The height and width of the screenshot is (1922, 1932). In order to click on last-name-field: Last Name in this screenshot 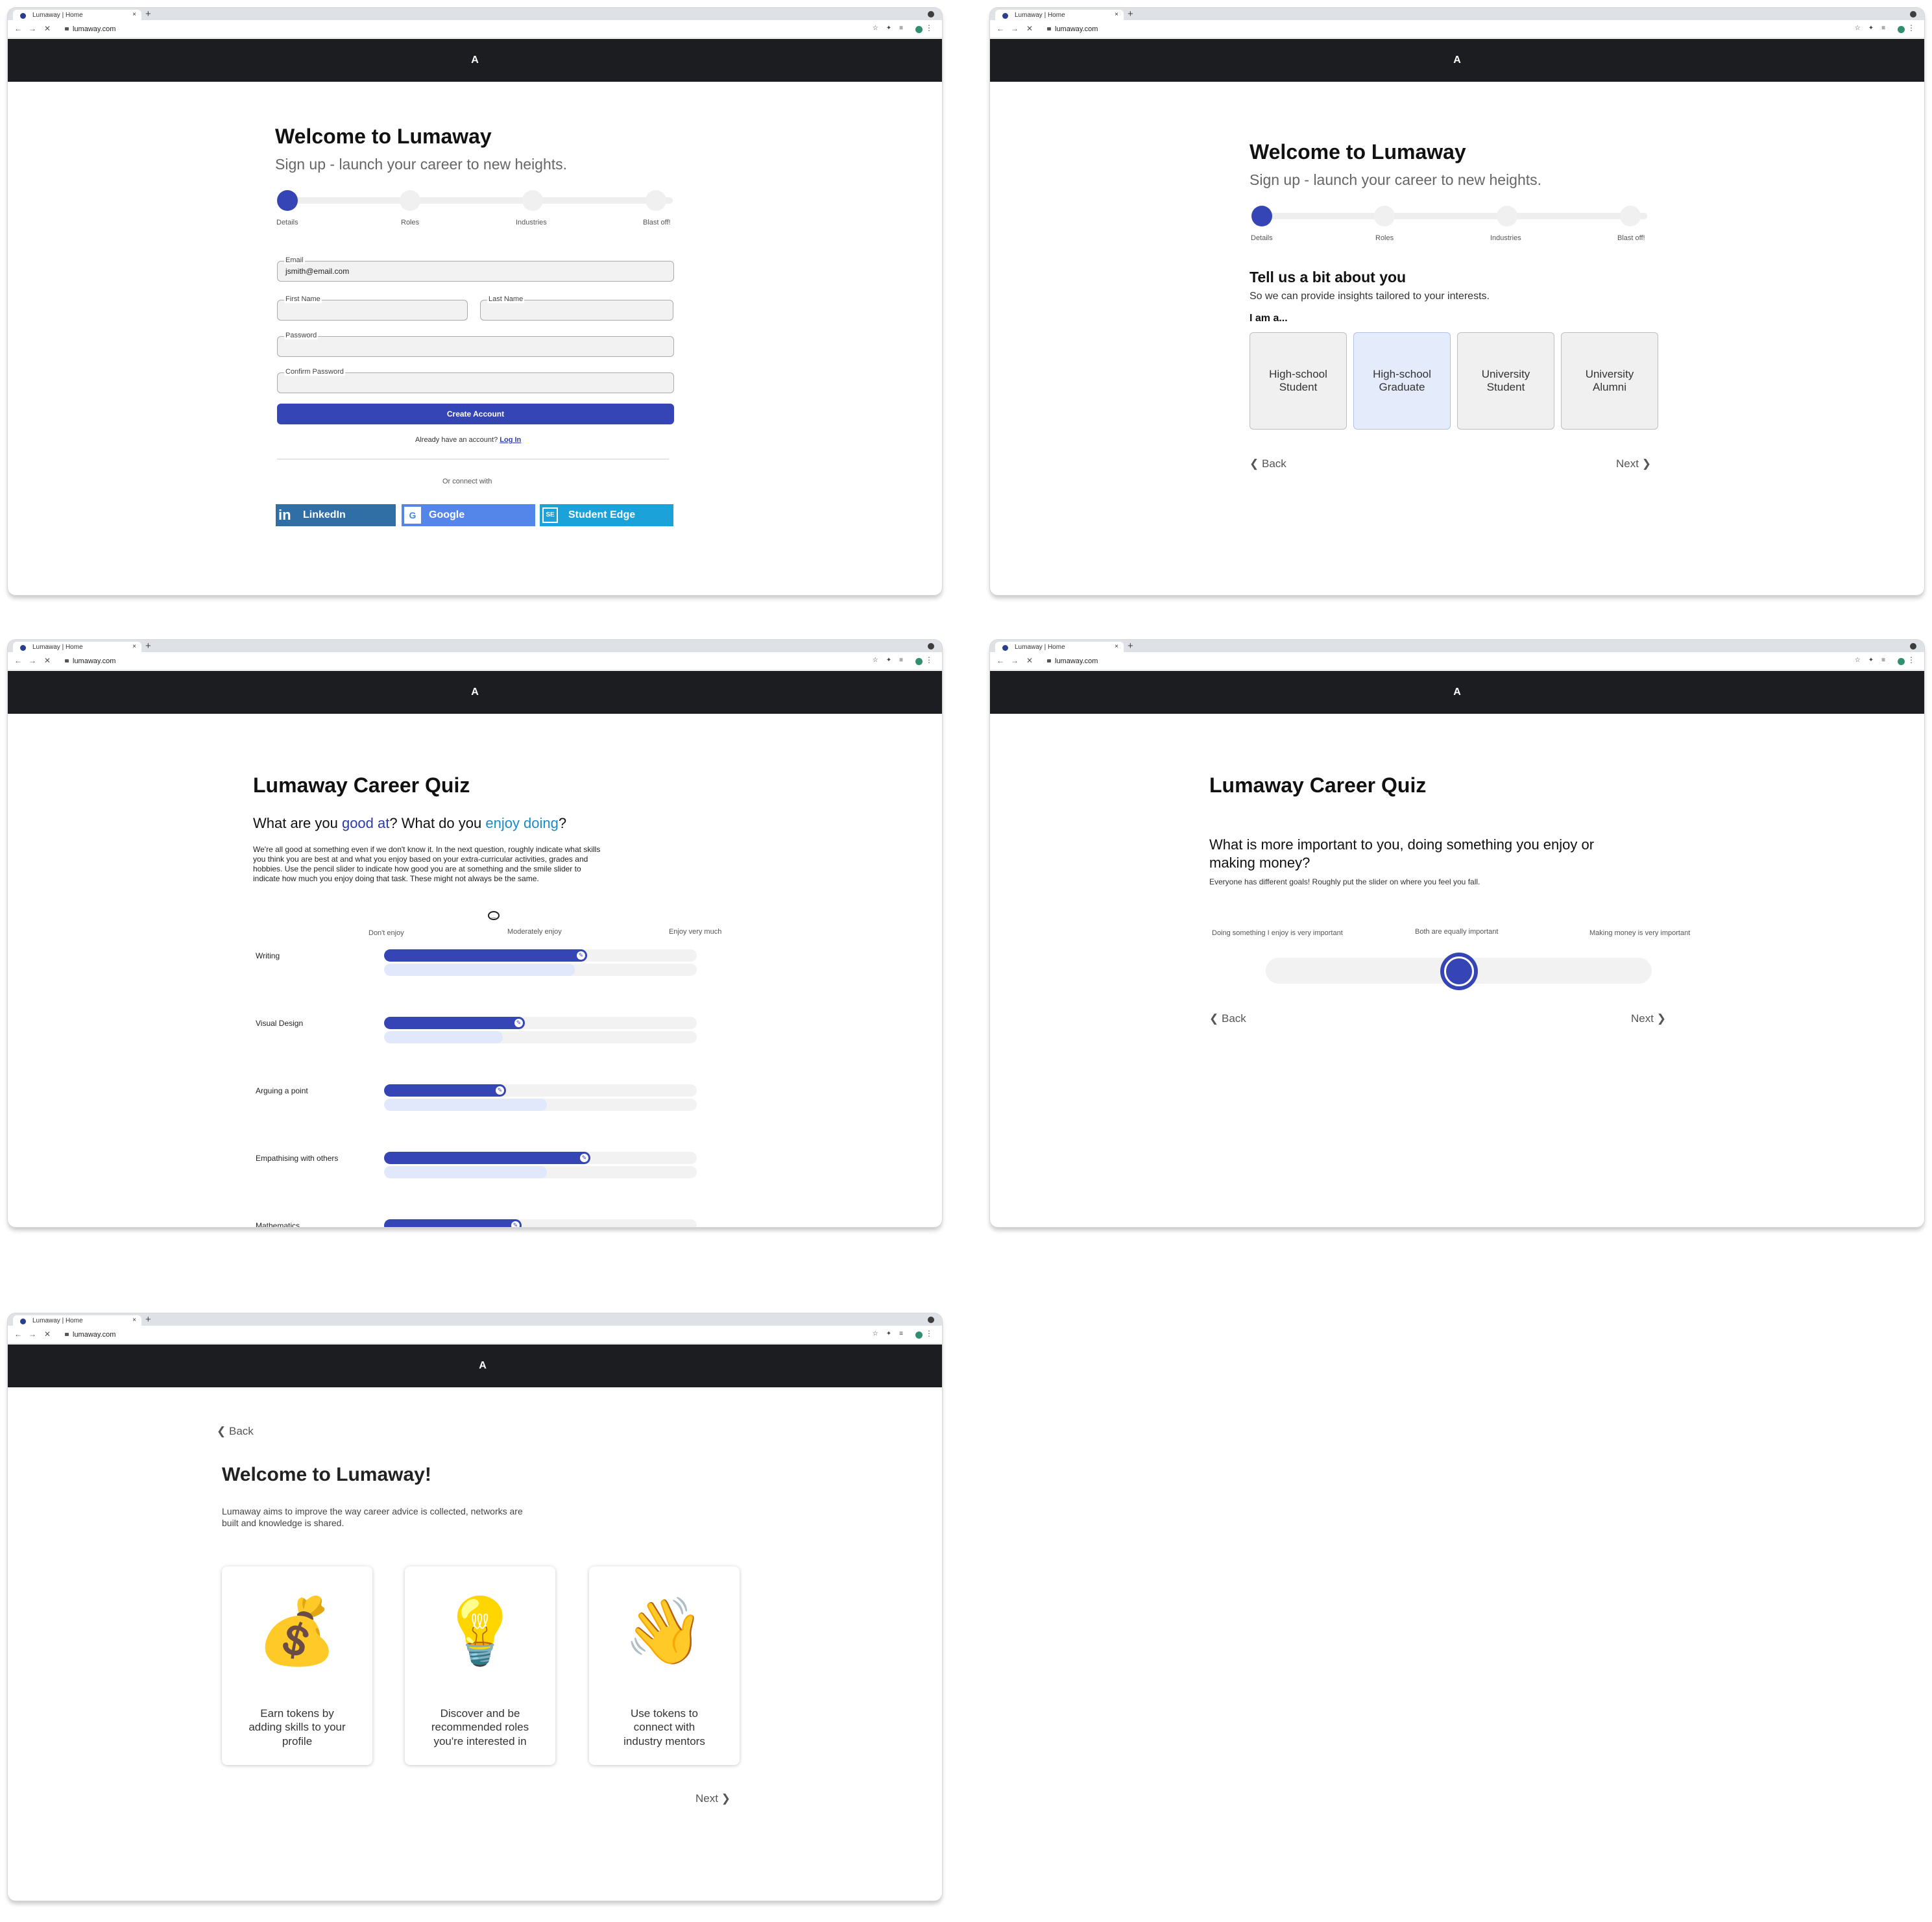, I will do `click(576, 308)`.